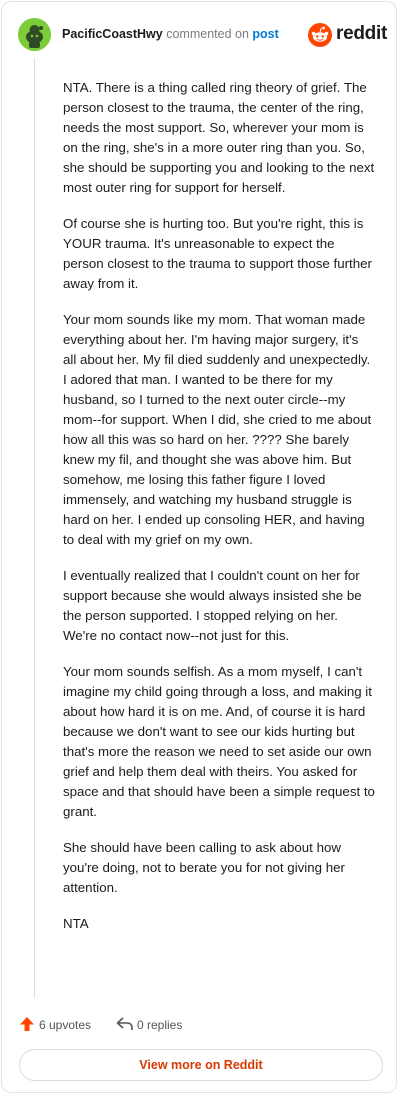 This screenshot has height=1096, width=400. I want to click on upvote-arrow-icon, so click(27, 1024).